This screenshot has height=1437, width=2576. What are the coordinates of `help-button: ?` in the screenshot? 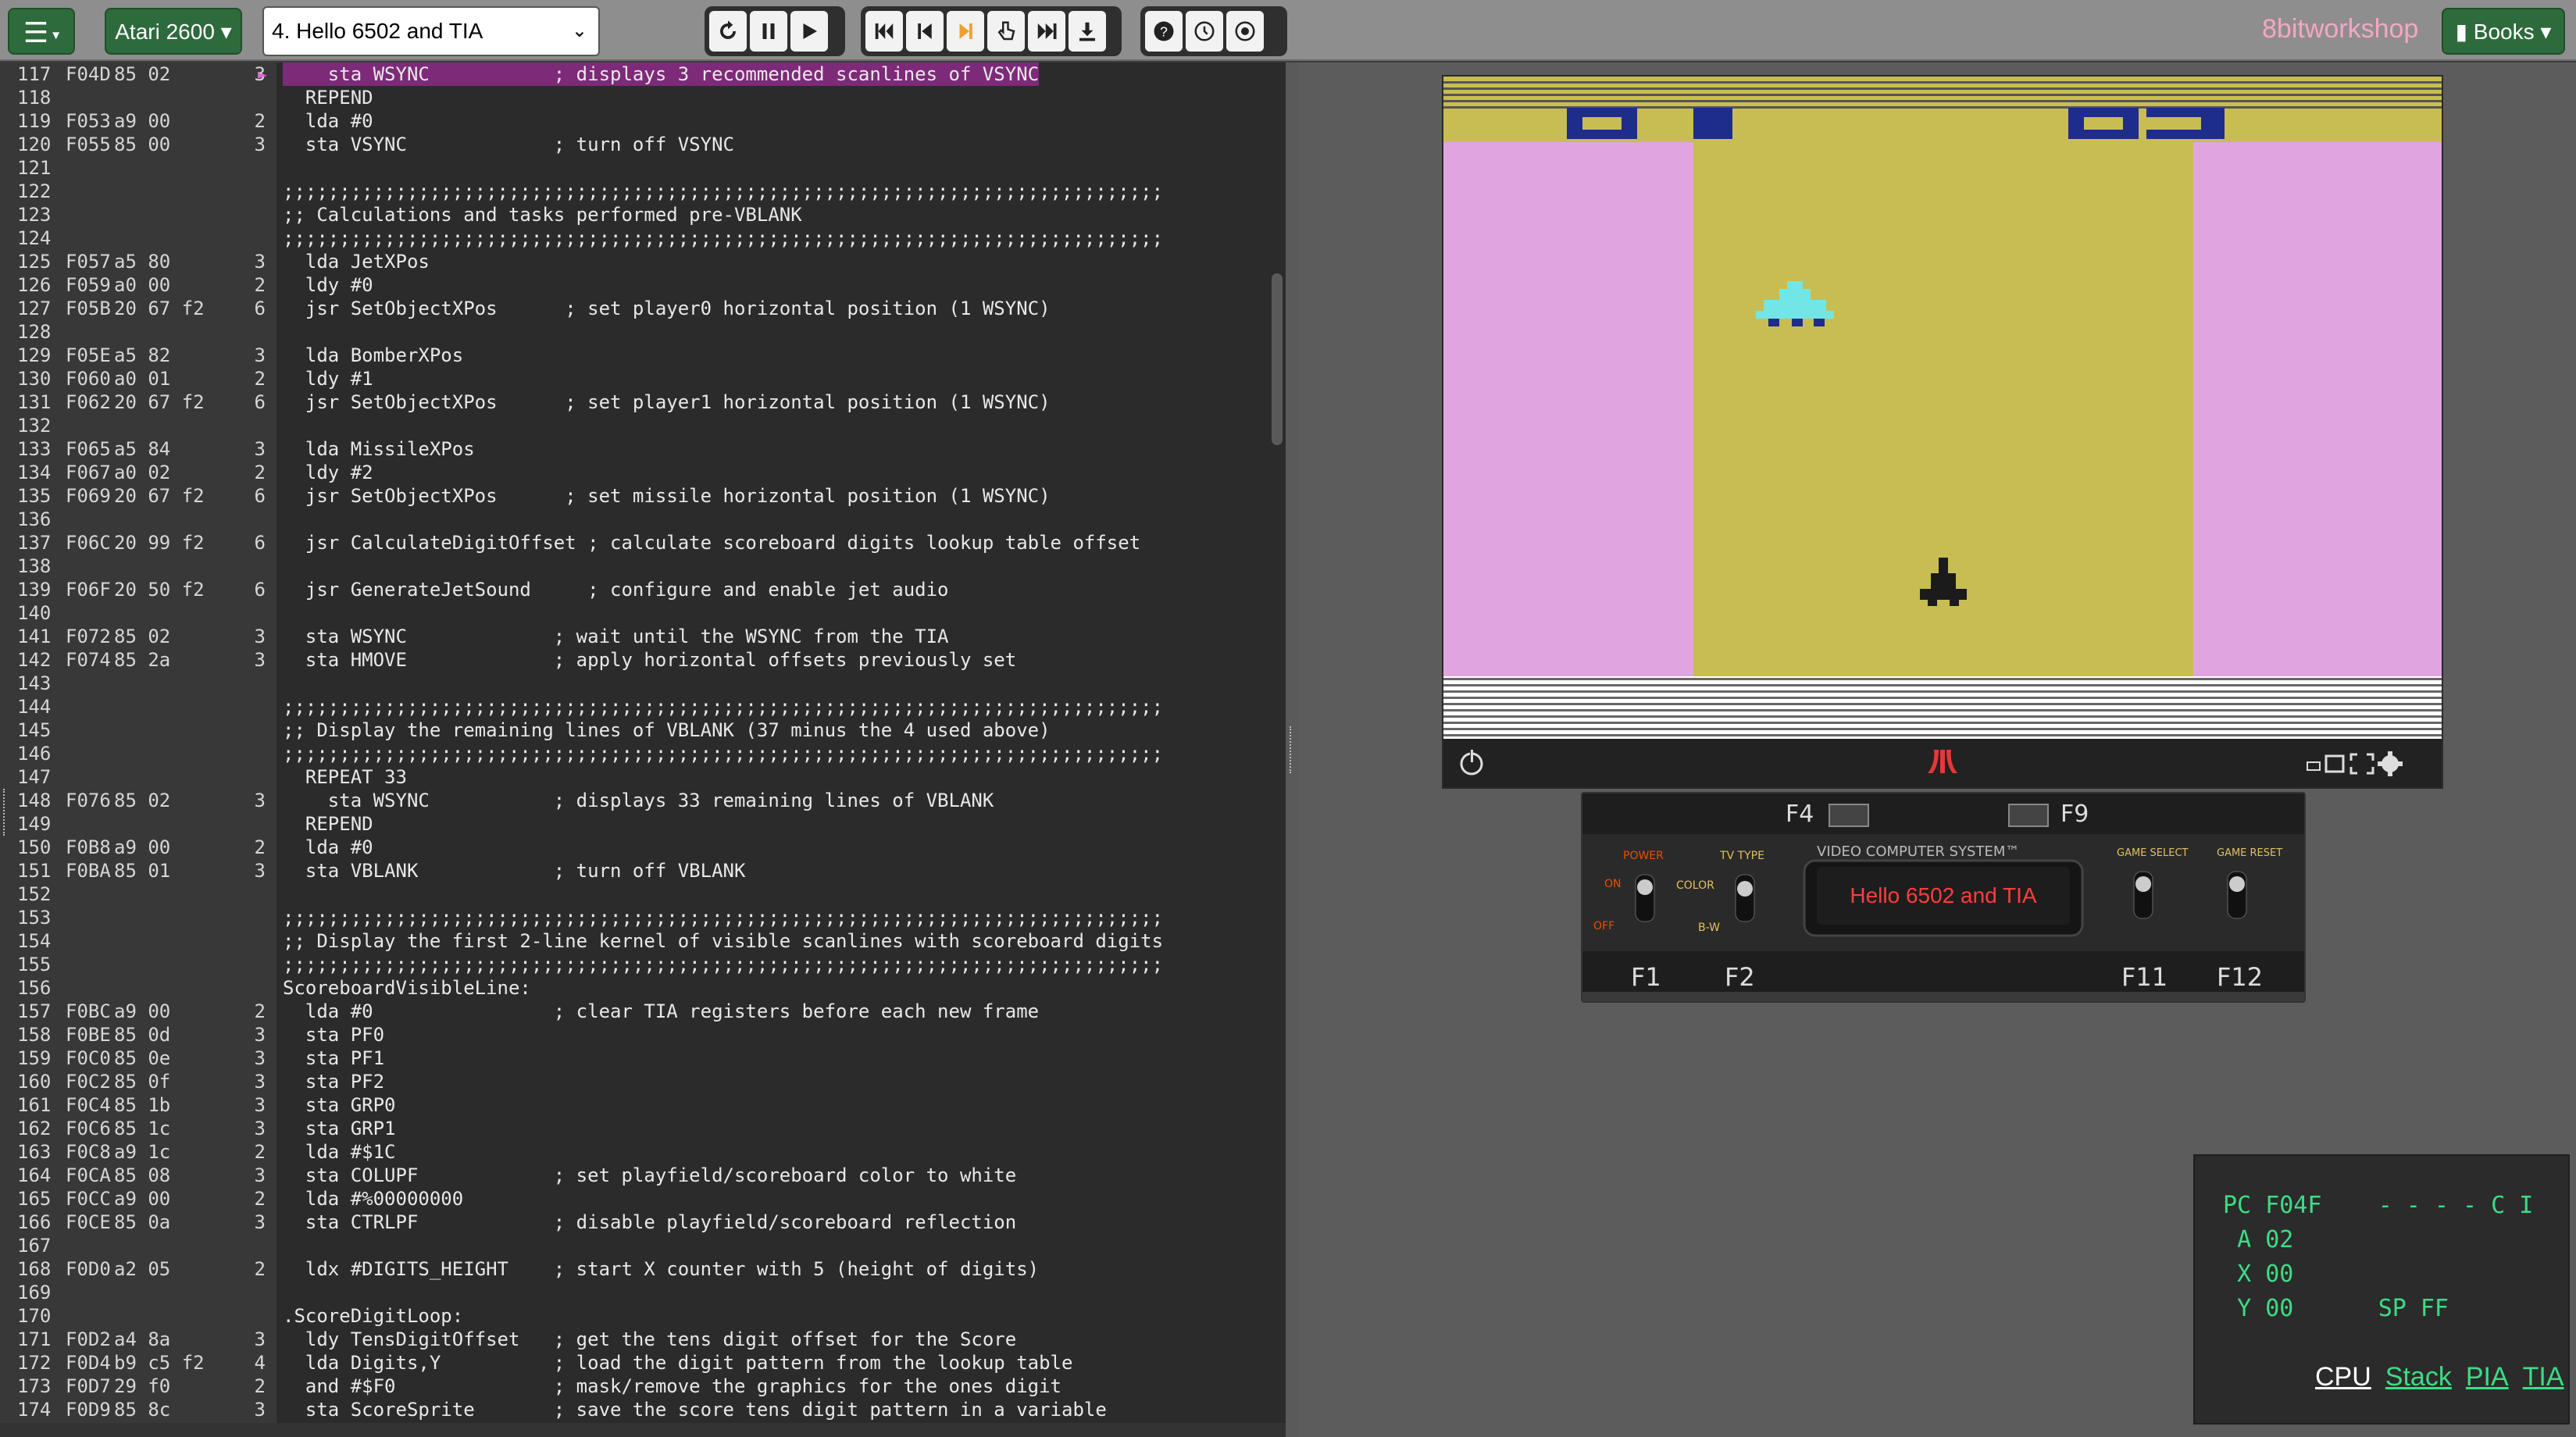 It's located at (1164, 32).